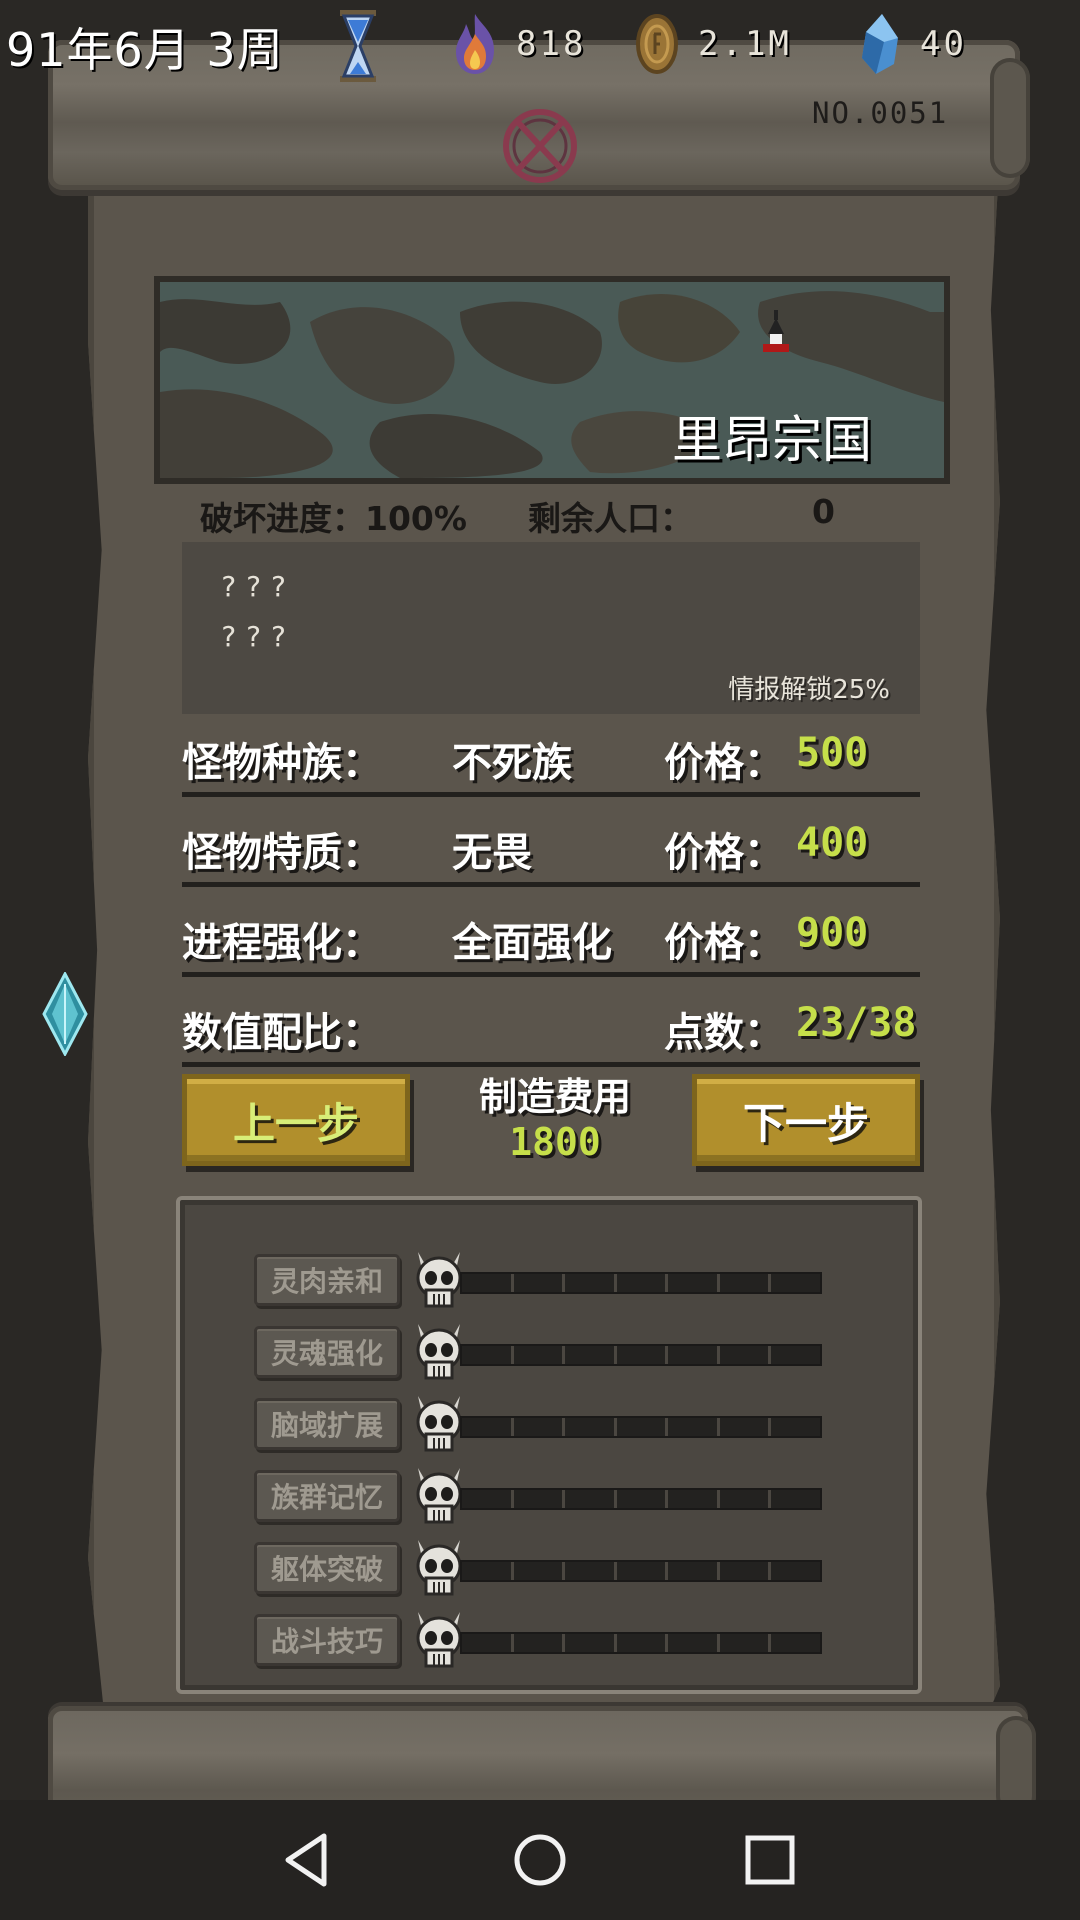 Image resolution: width=1080 pixels, height=1920 pixels. I want to click on attribute-label: 进程强化：, so click(282, 943).